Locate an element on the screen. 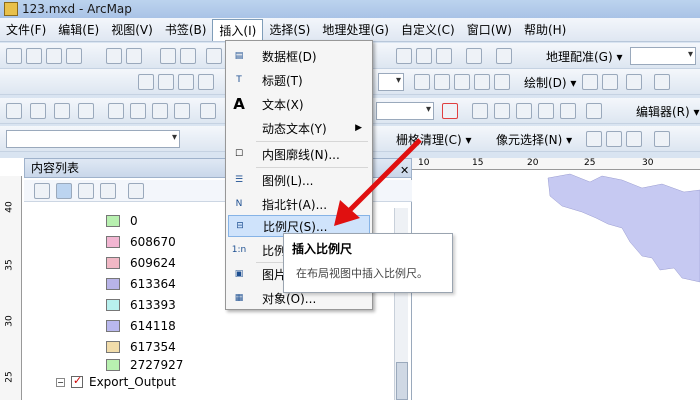 Image resolution: width=700 pixels, height=400 pixels. fixed-zoom-in-icon is located at coordinates (114, 56).